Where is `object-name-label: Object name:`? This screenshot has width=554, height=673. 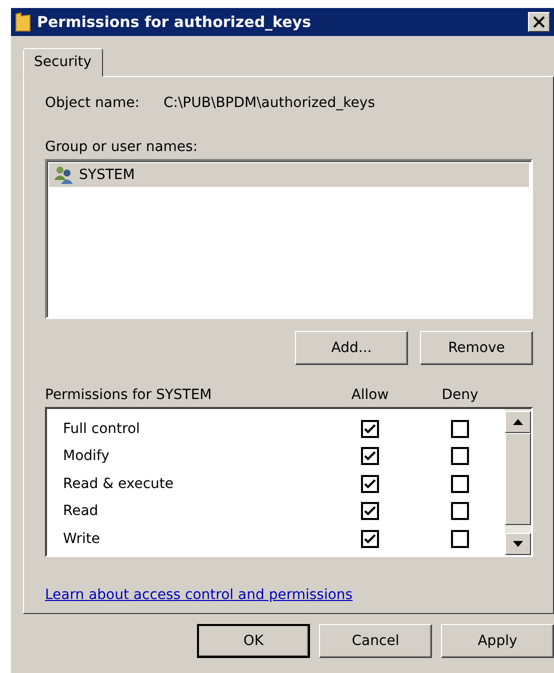 object-name-label: Object name: is located at coordinates (92, 103).